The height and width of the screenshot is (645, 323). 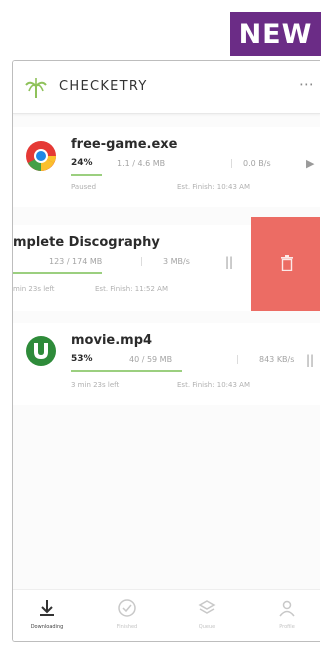 I want to click on nav-tab-finished: Finished, so click(x=127, y=614).